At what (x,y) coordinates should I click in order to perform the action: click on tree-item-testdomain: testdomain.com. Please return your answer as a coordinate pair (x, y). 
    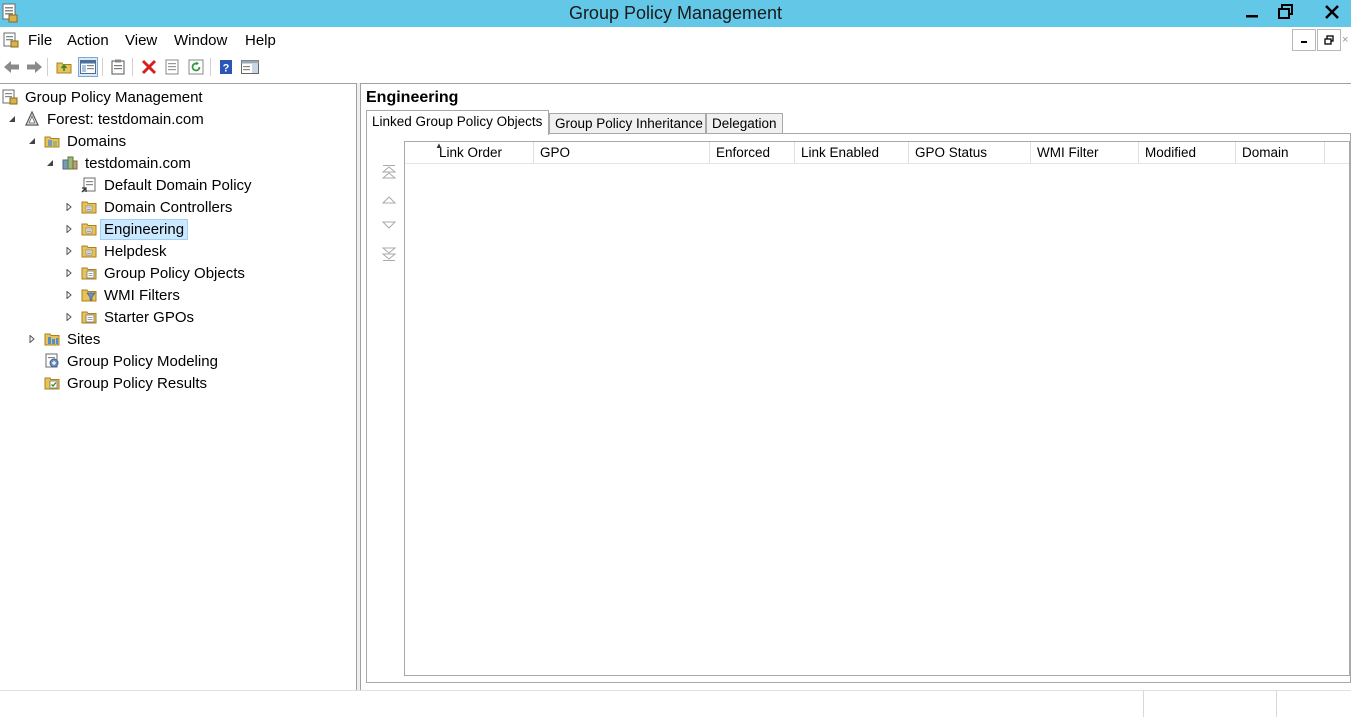
    Looking at the image, I should click on (119, 163).